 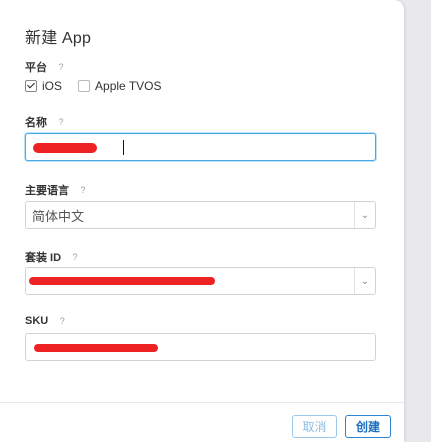 I want to click on platform-label-row: 平台 ?, so click(x=46, y=67).